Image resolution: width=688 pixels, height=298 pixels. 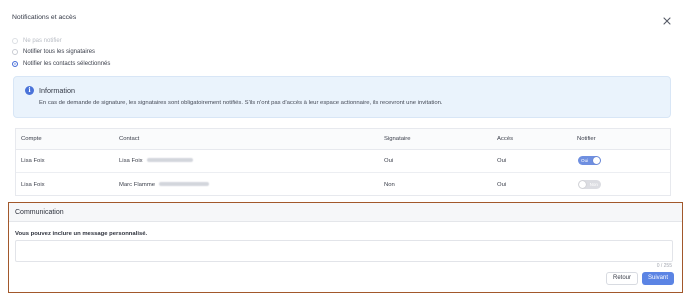 I want to click on cell-signataire: Oui, so click(x=389, y=161).